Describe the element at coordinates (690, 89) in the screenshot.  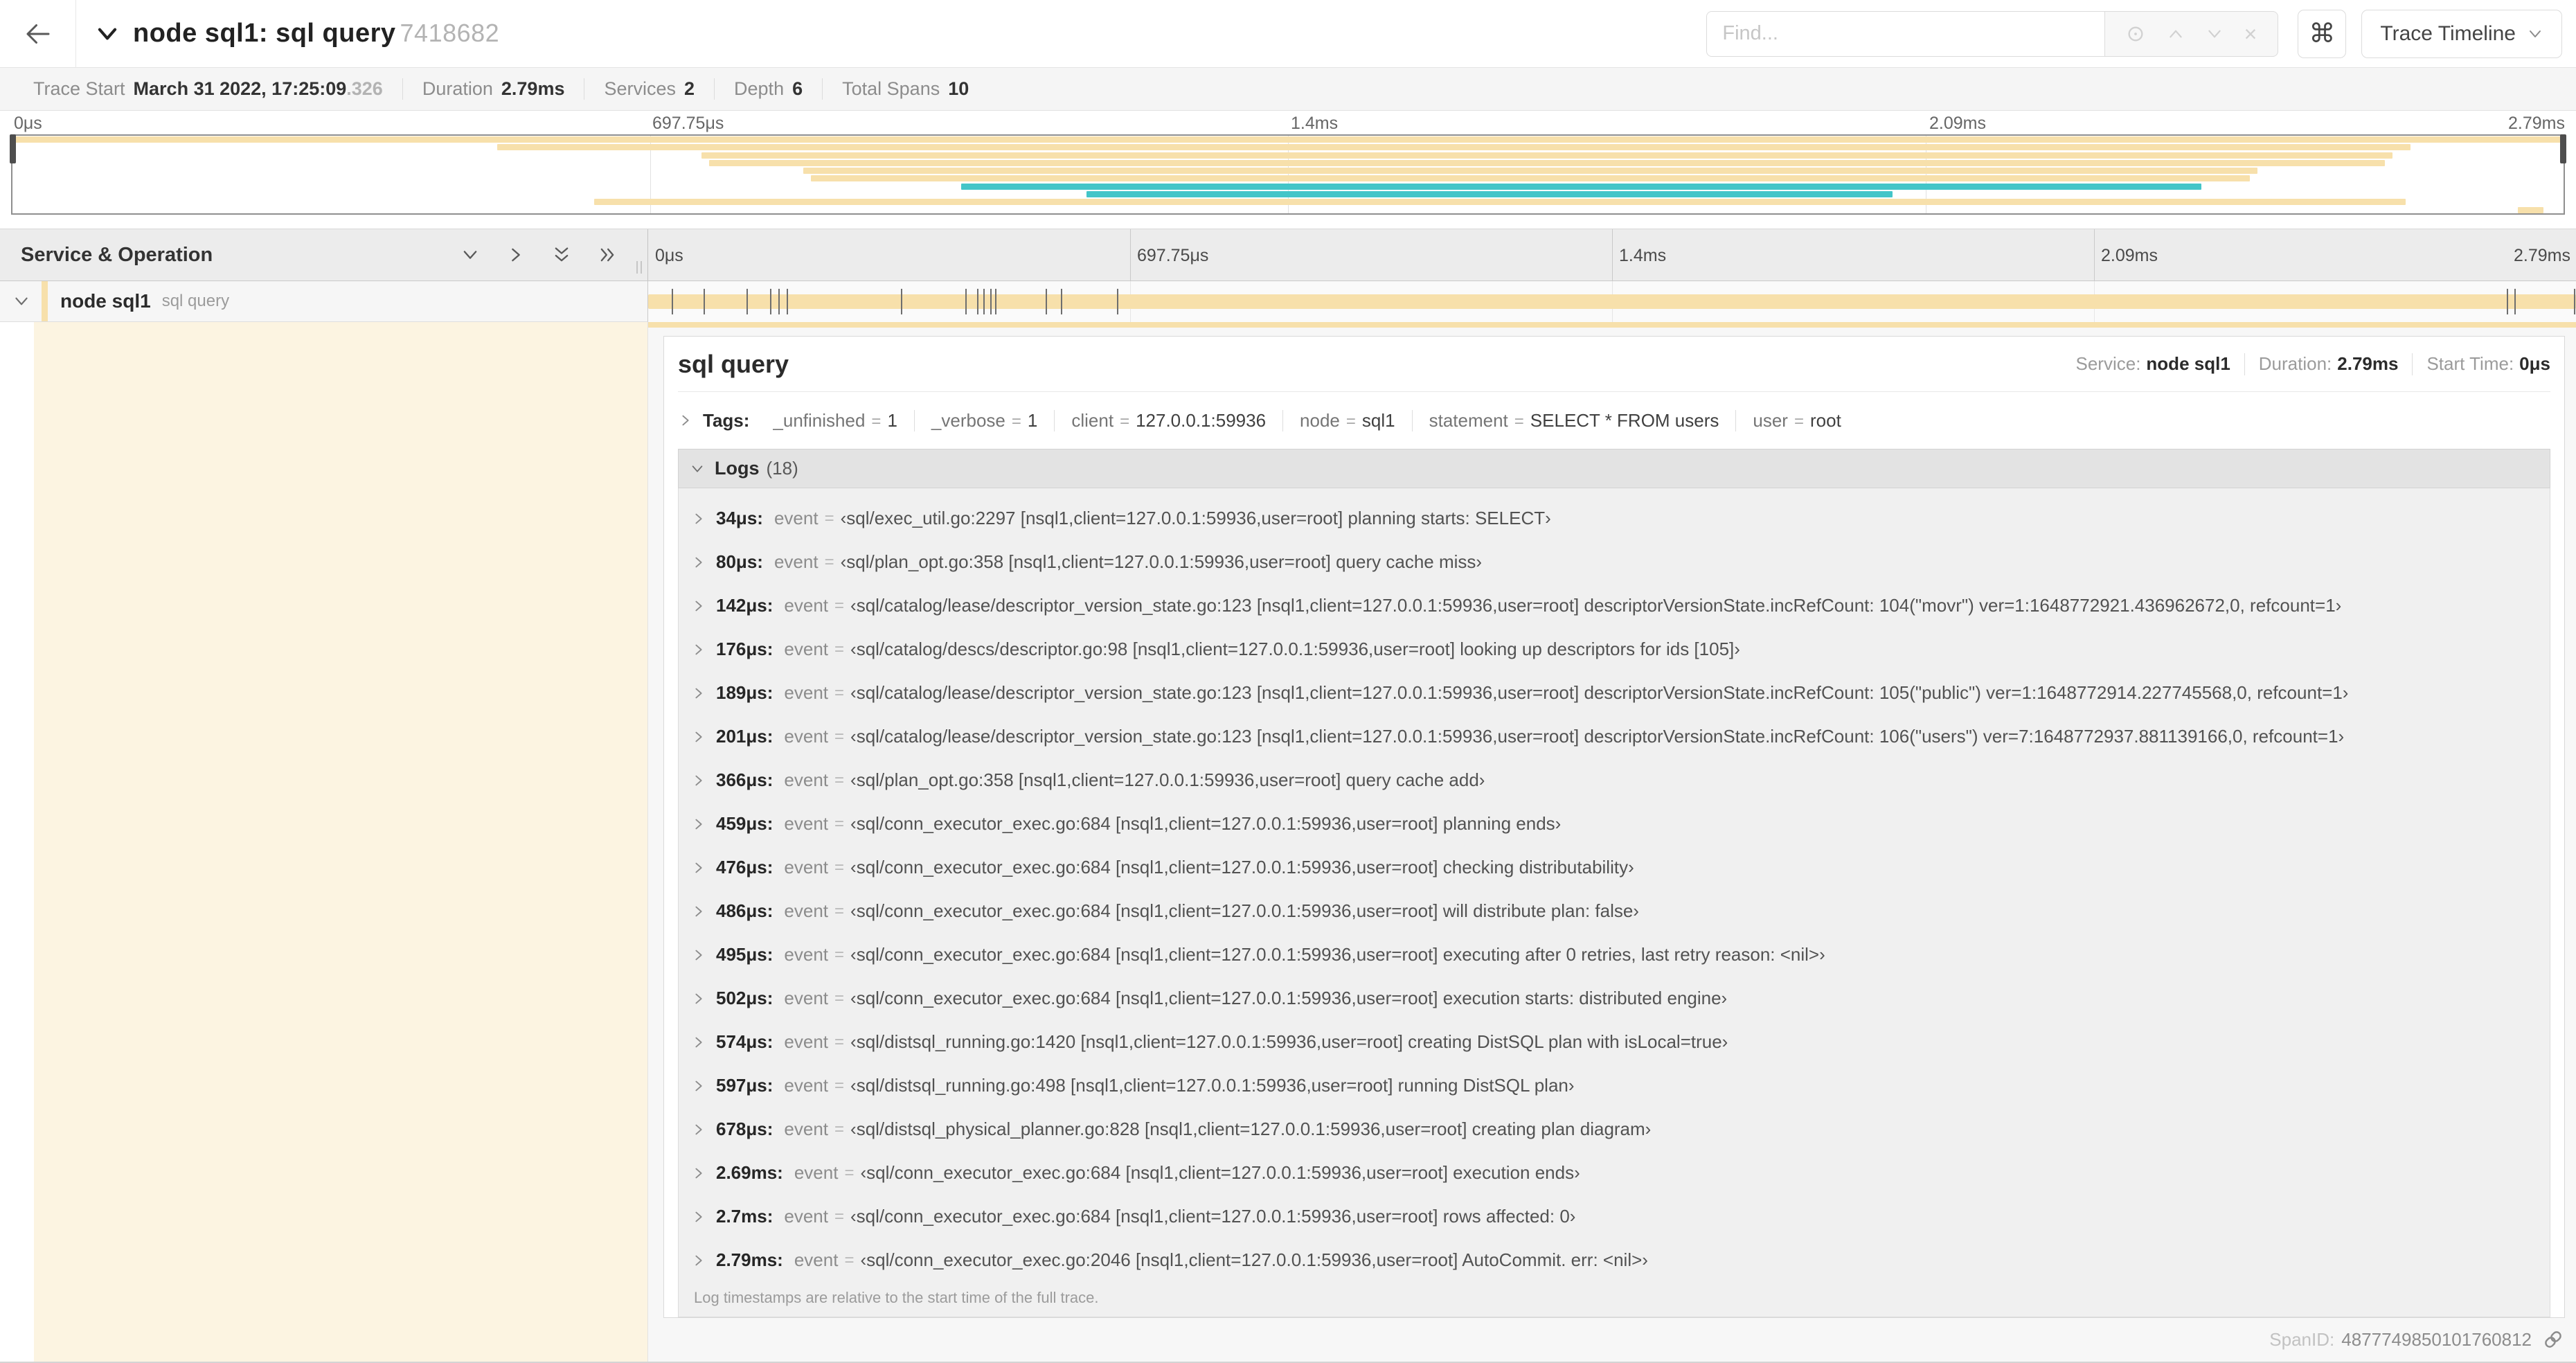
I see `stat-value: 2` at that location.